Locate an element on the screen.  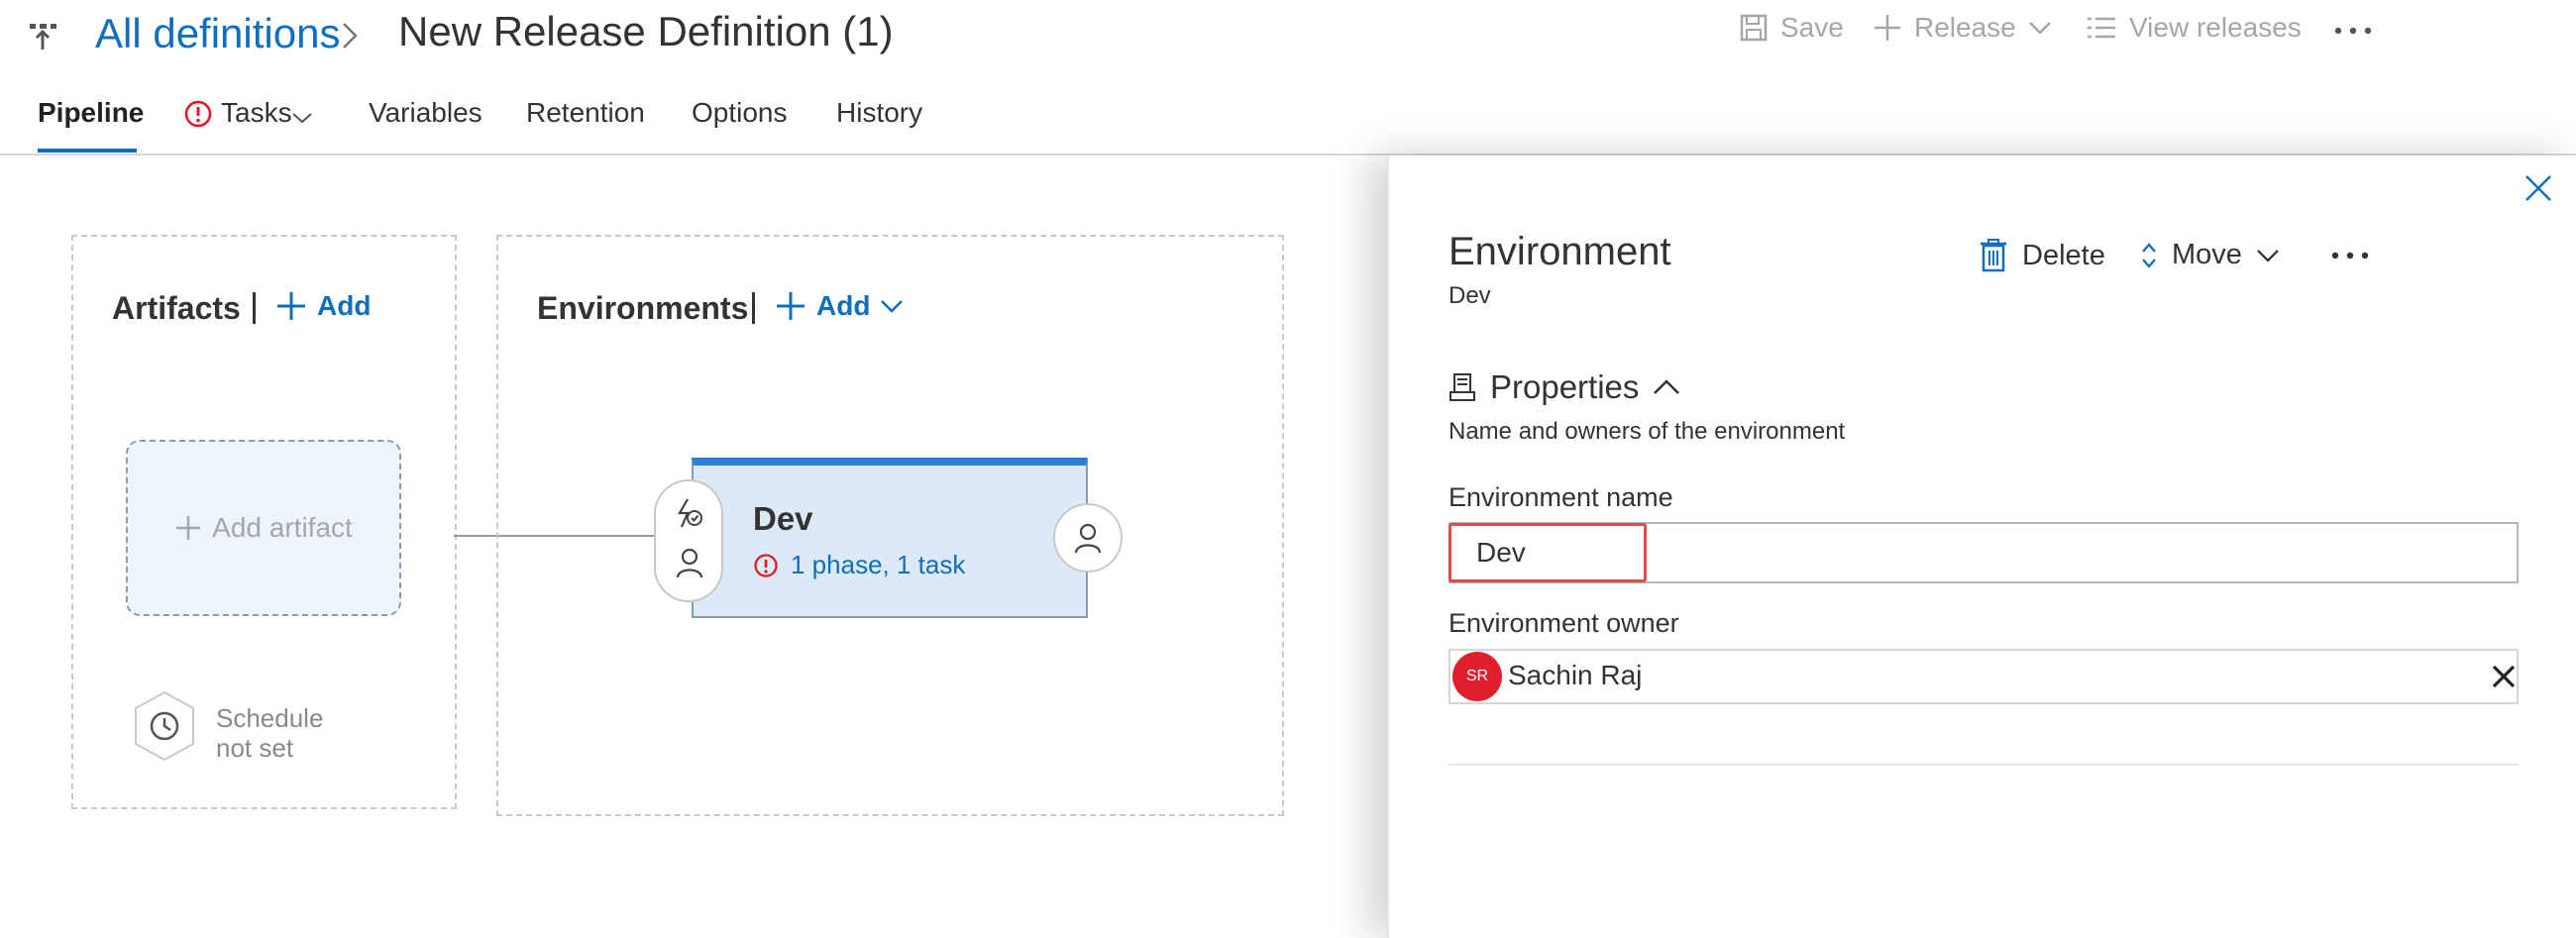
post-deployment-approver is located at coordinates (1088, 538).